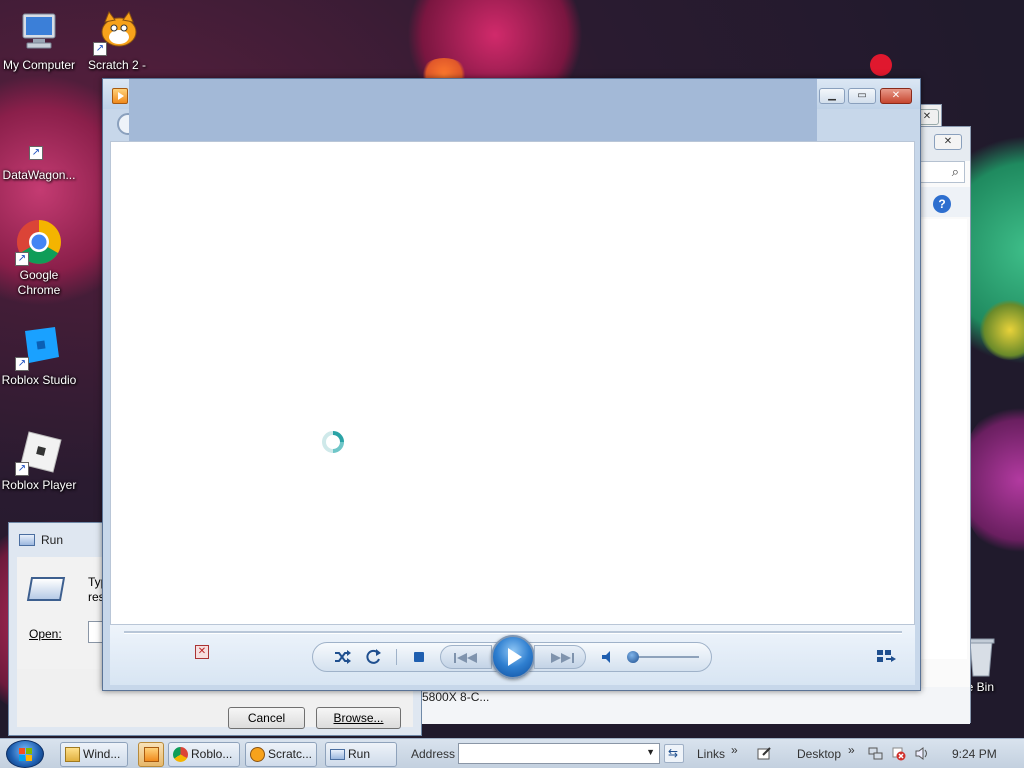  I want to click on error-icon: ✕, so click(202, 652).